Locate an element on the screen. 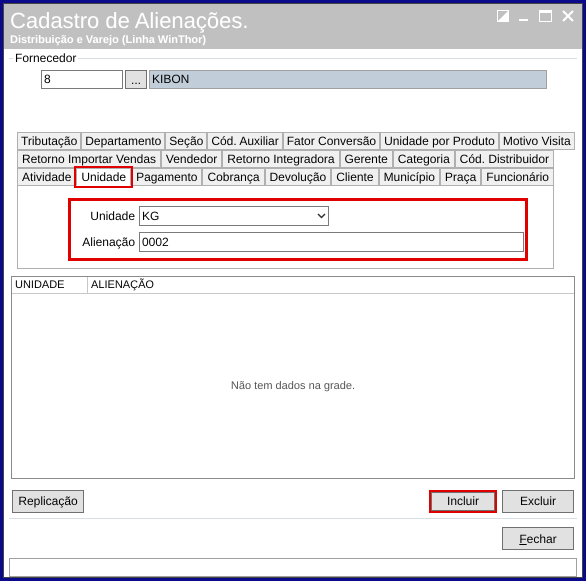  field-label: Alienação is located at coordinates (108, 242).